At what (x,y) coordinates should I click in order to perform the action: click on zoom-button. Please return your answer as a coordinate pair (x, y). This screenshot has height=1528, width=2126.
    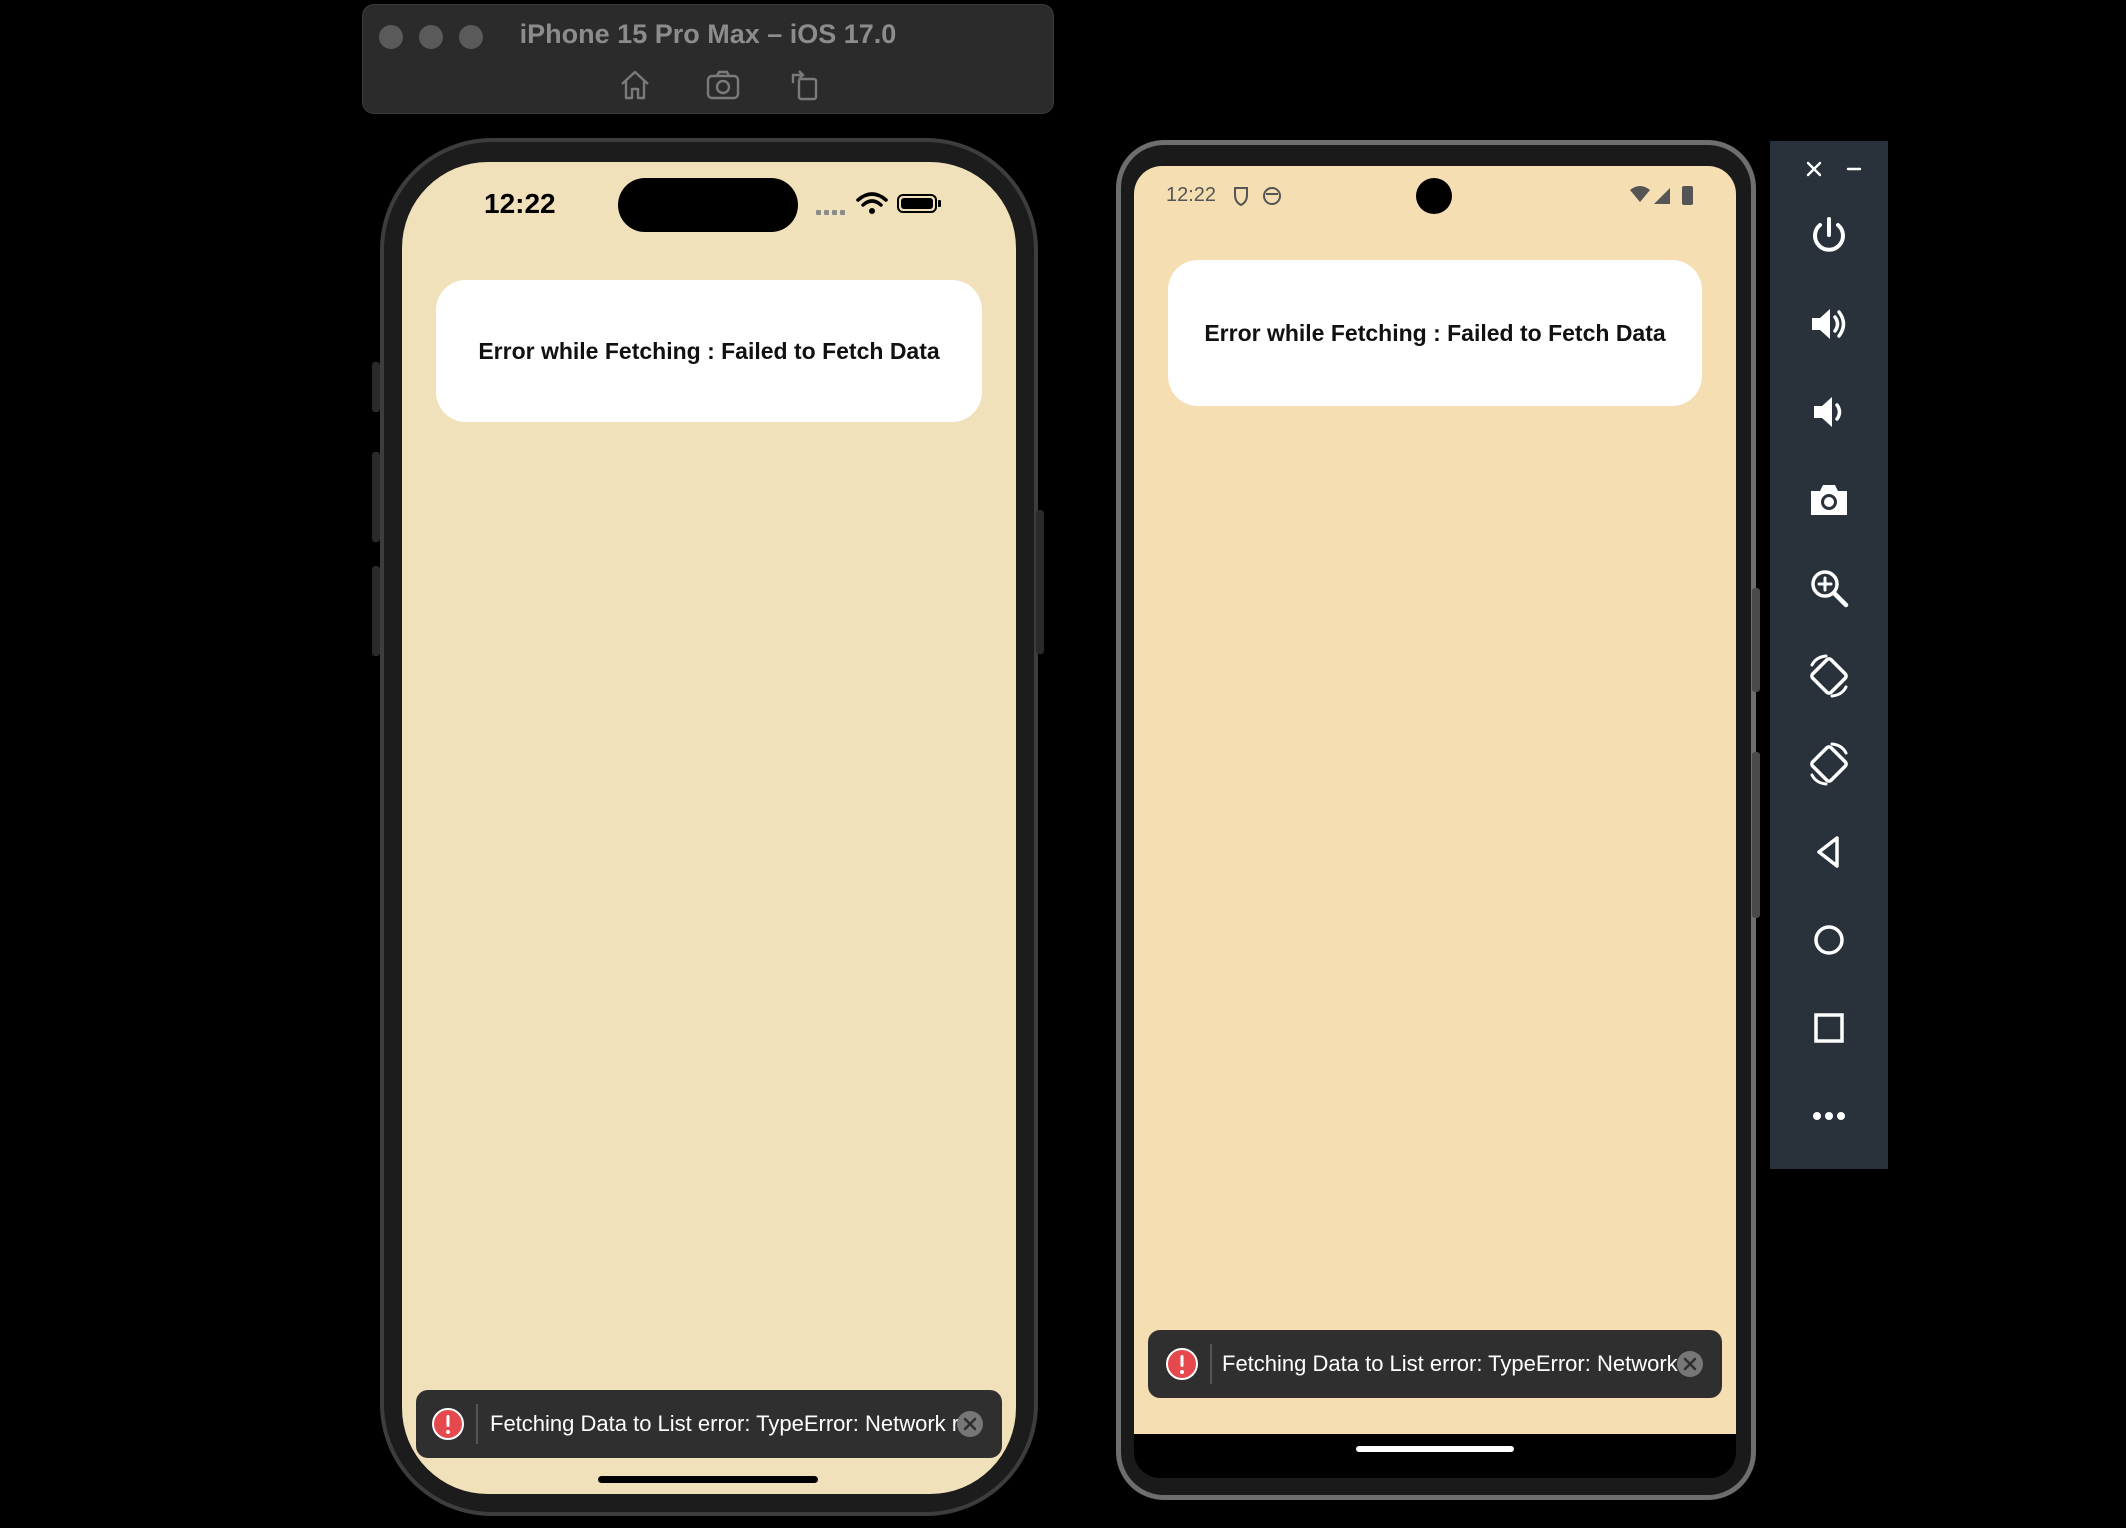
    Looking at the image, I should click on (1829, 588).